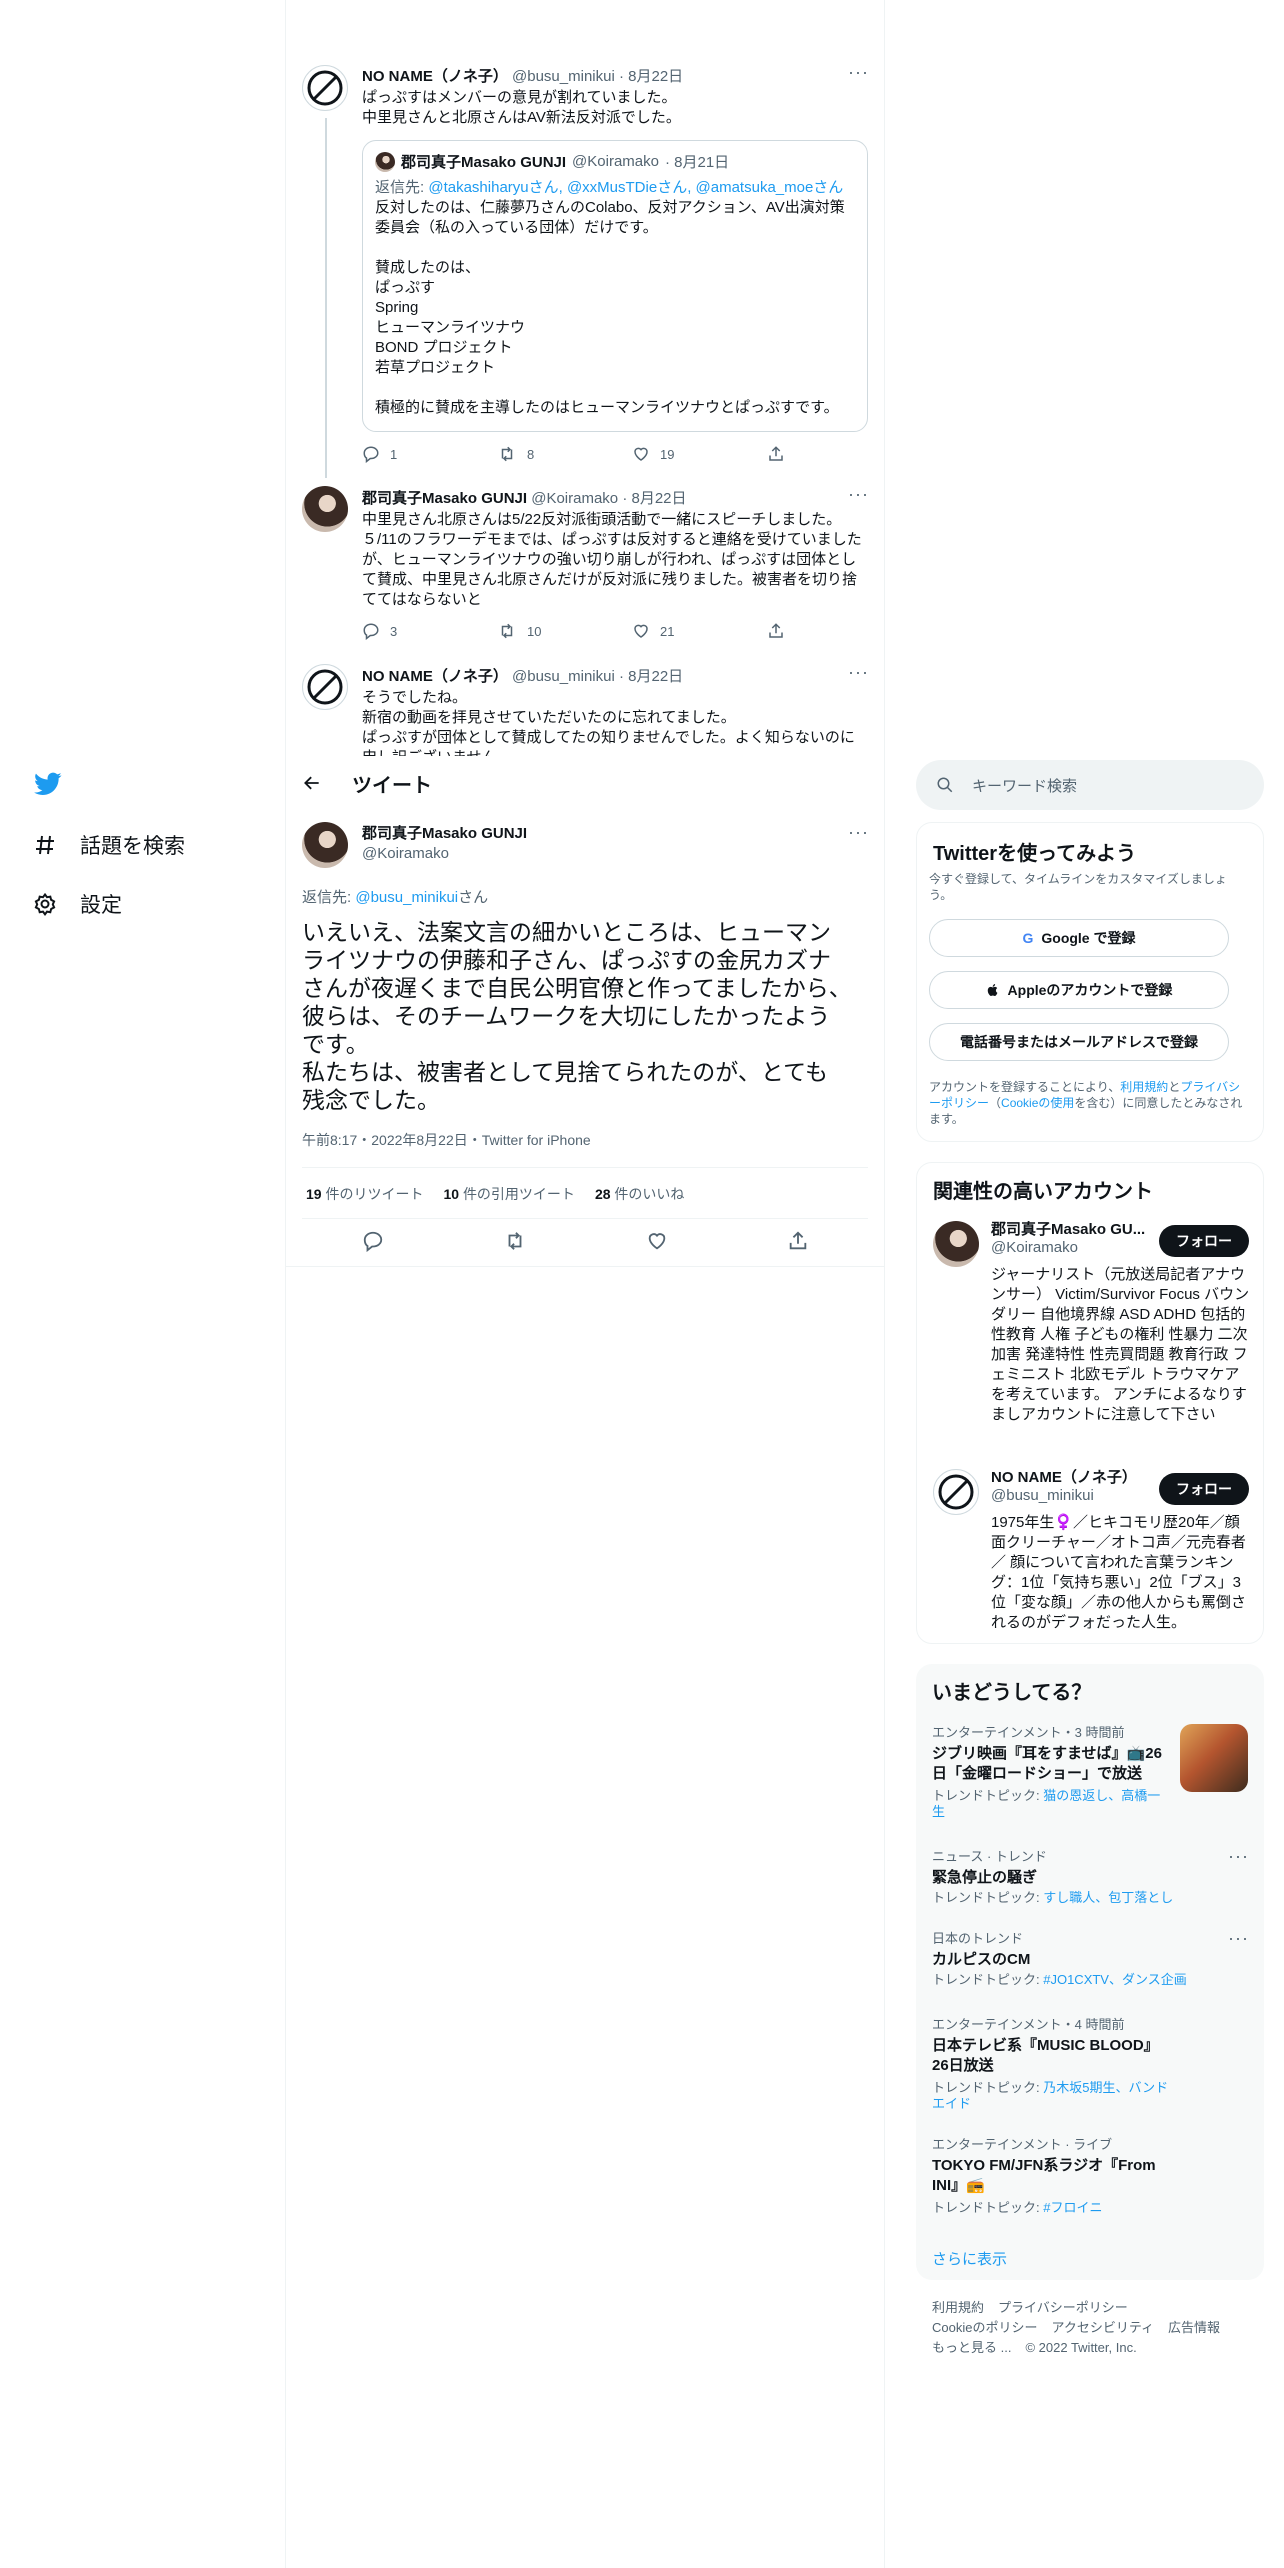 The height and width of the screenshot is (2568, 1284). I want to click on search-input: キーワード検索, so click(1090, 785).